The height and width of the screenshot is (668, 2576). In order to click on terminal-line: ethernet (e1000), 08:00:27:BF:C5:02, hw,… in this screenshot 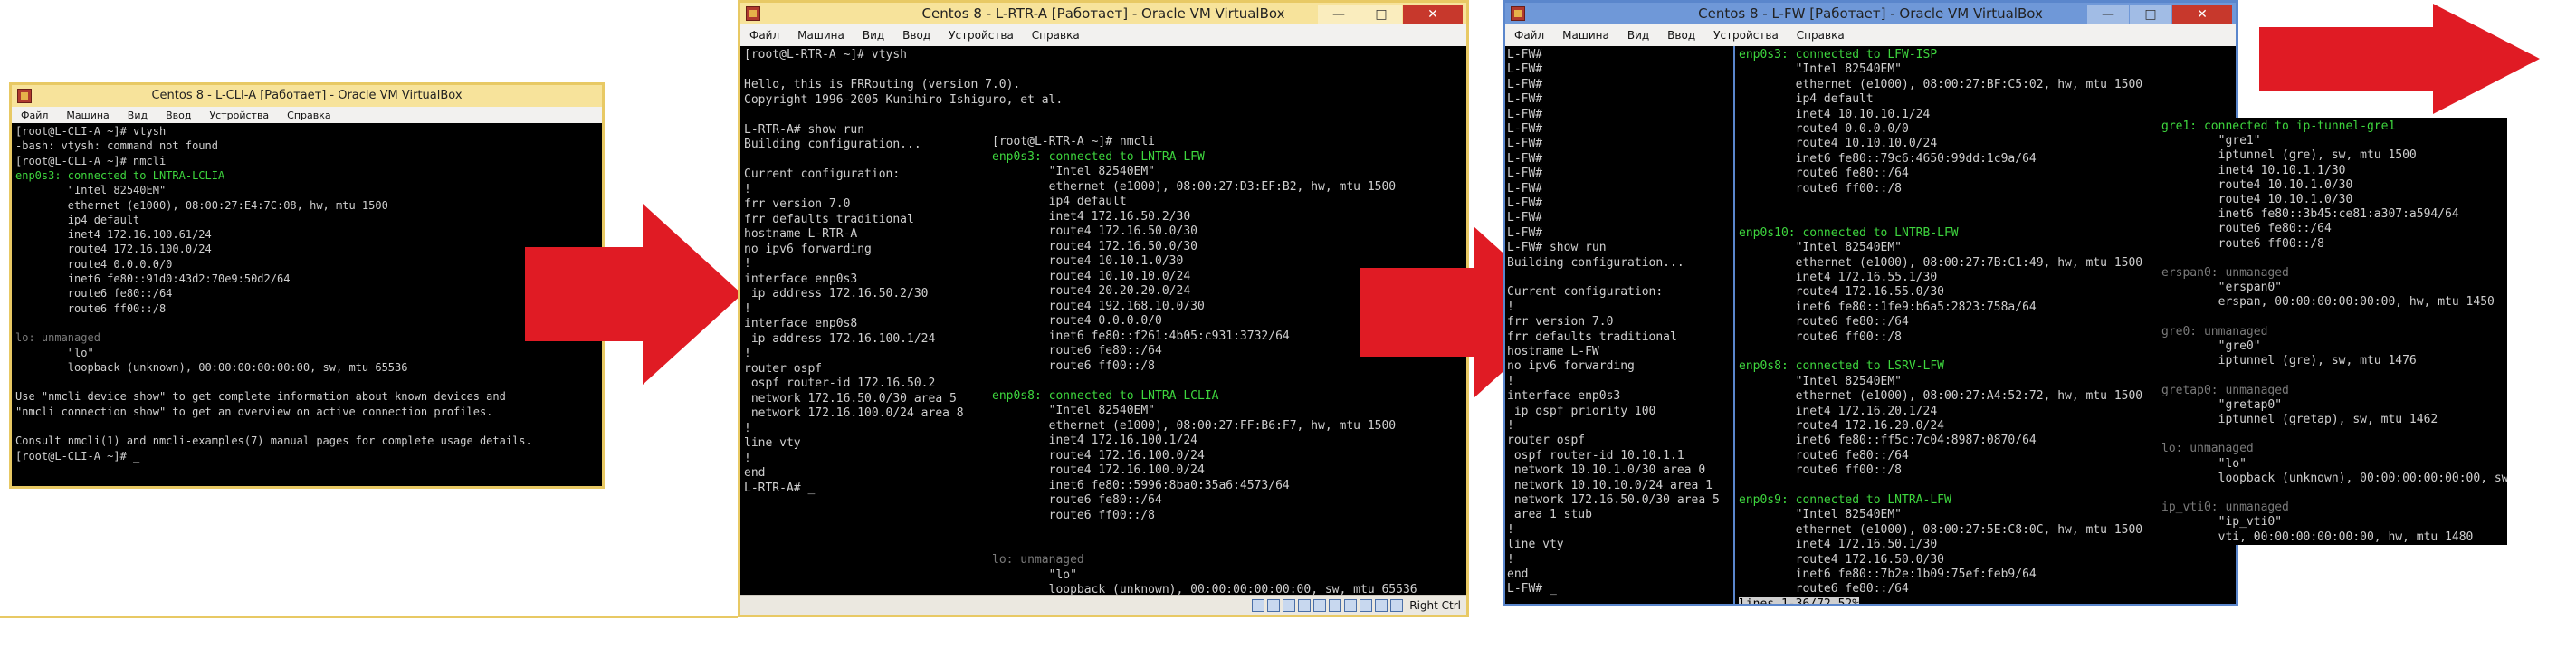, I will do `click(1941, 84)`.